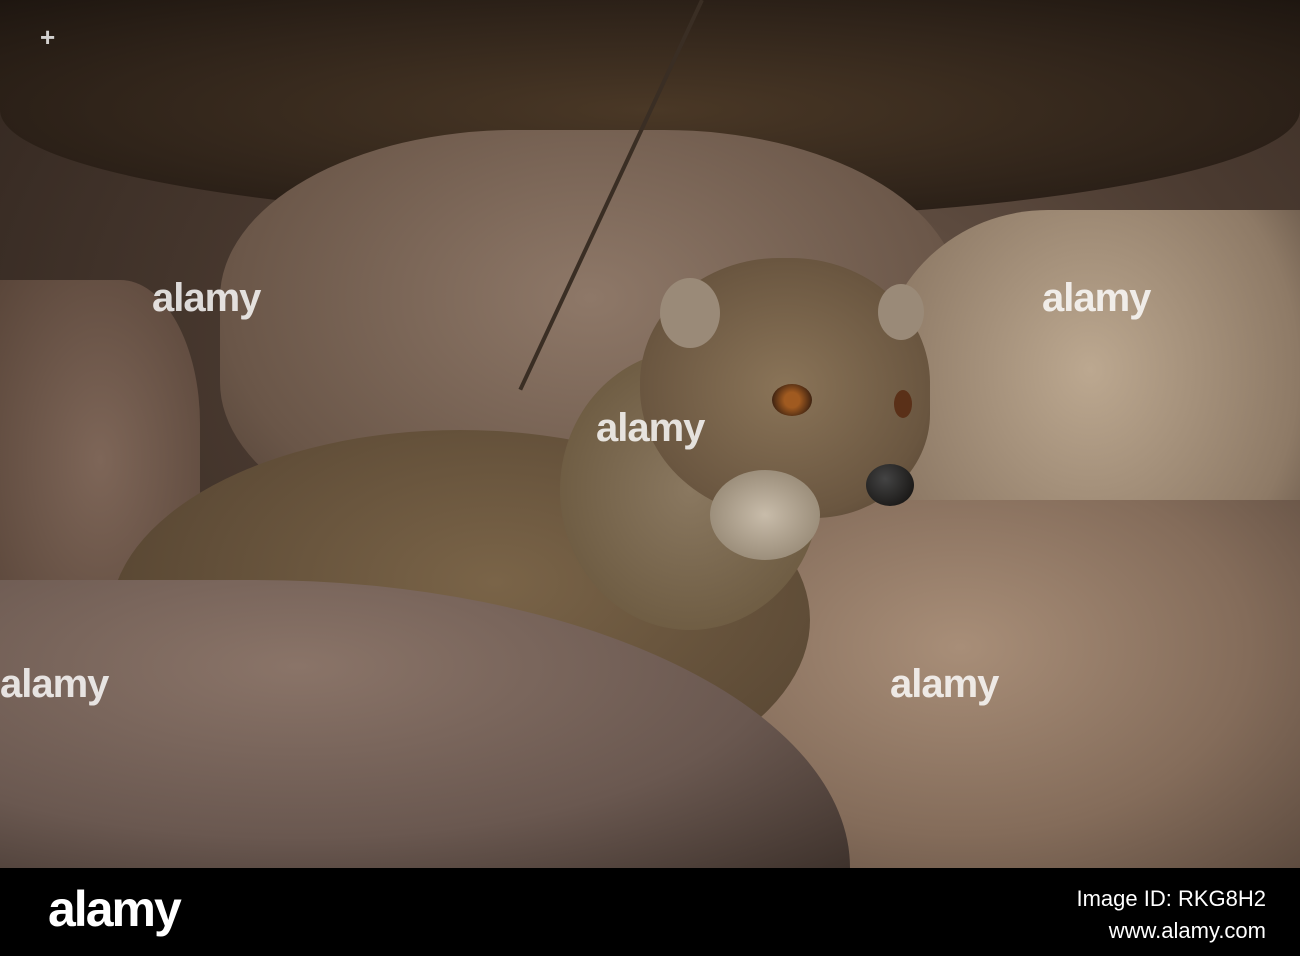  What do you see at coordinates (1187, 930) in the screenshot?
I see `site-url: www.alamy.com` at bounding box center [1187, 930].